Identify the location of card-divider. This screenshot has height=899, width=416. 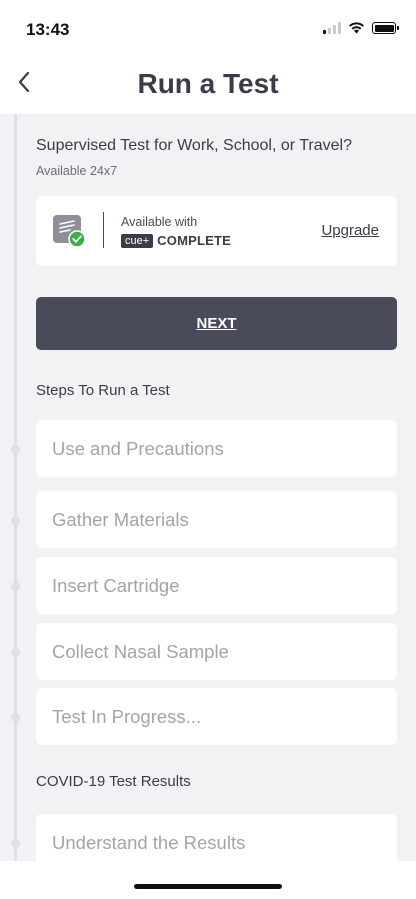
(103, 230).